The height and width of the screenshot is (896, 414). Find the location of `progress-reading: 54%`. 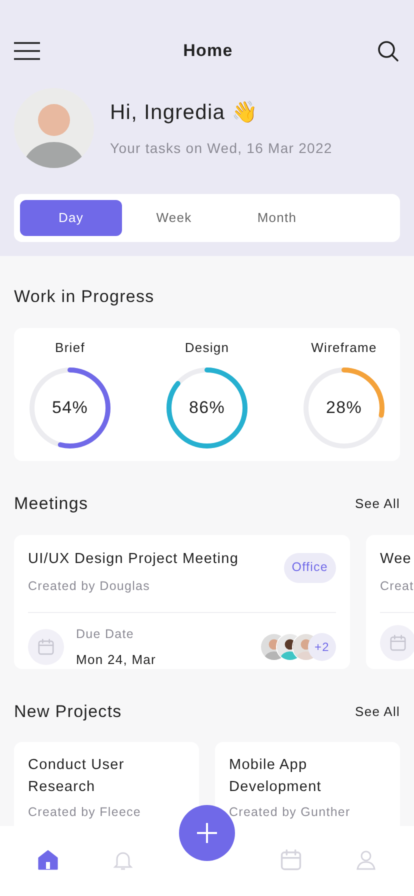

progress-reading: 54% is located at coordinates (70, 408).